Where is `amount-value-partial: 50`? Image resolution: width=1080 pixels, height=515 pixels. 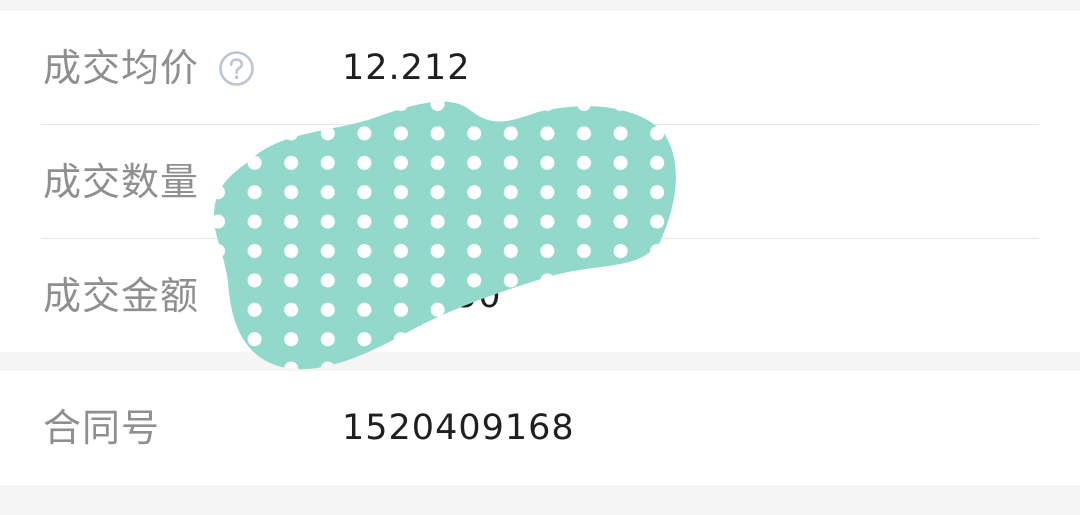
amount-value-partial: 50 is located at coordinates (478, 296).